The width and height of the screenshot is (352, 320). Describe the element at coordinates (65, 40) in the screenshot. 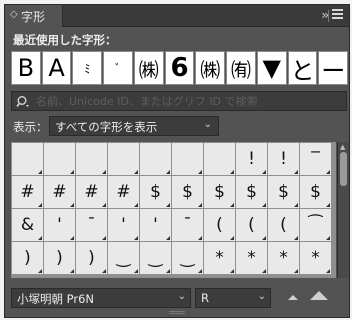

I see `recent-glyphs-label: 最近使用した字形：` at that location.